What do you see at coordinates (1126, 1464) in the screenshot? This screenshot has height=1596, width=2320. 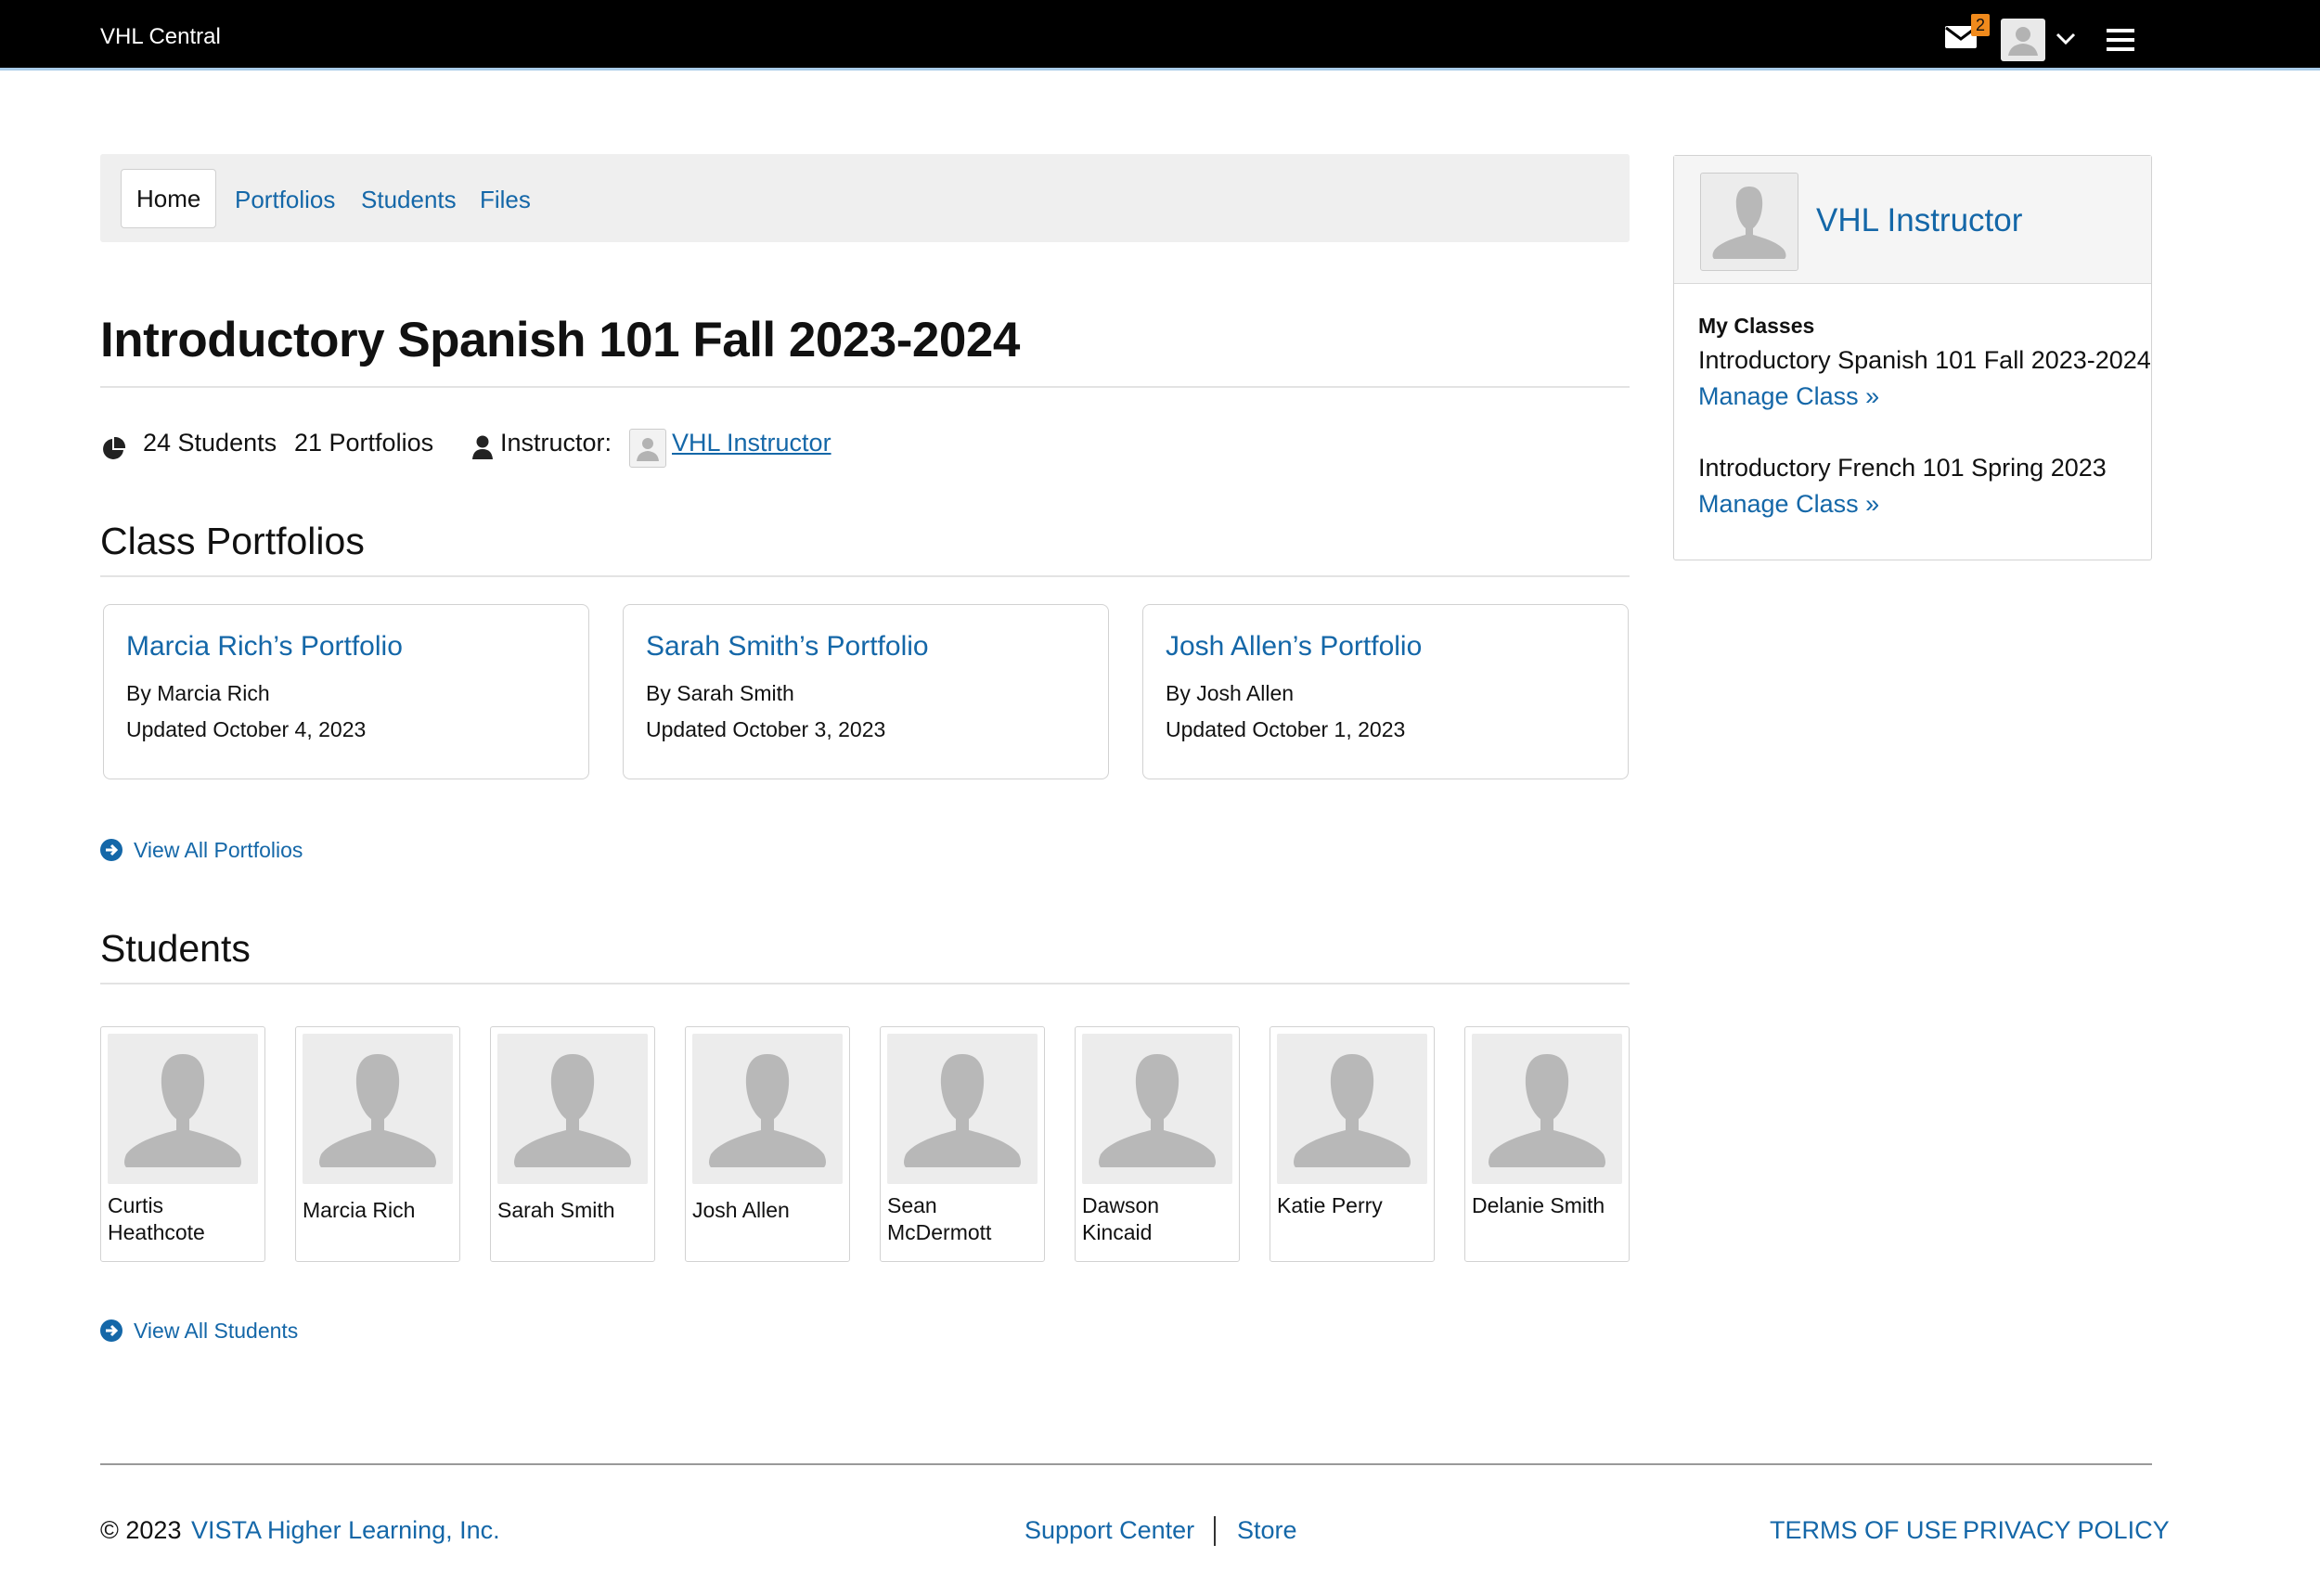 I see `footer-divider` at bounding box center [1126, 1464].